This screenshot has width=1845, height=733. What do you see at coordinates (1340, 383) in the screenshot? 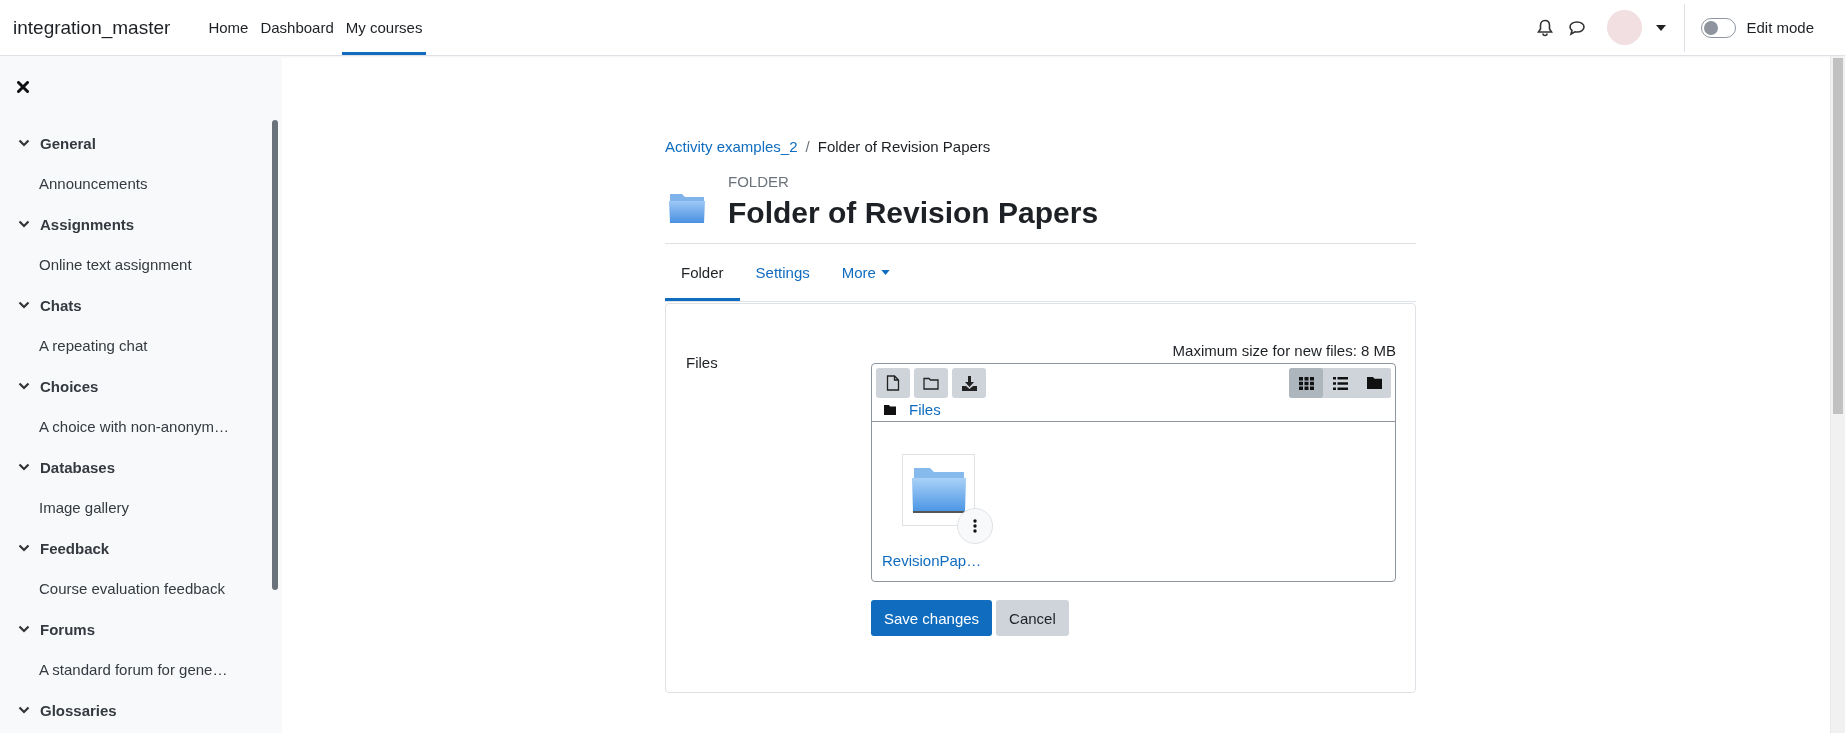
I see `list-icon` at bounding box center [1340, 383].